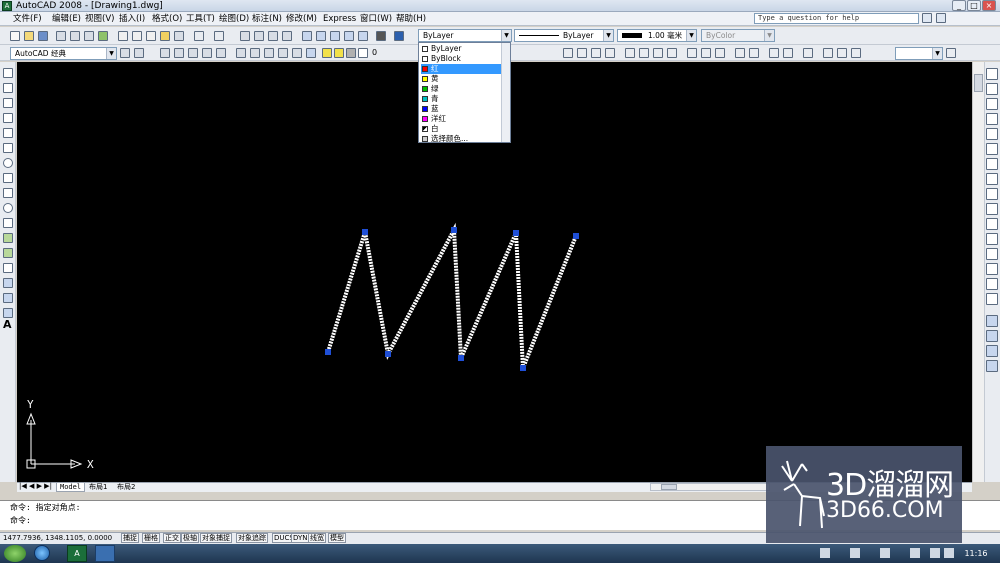 Image resolution: width=1000 pixels, height=563 pixels. Describe the element at coordinates (976, 553) in the screenshot. I see `taskbar-clock: 11:16` at that location.